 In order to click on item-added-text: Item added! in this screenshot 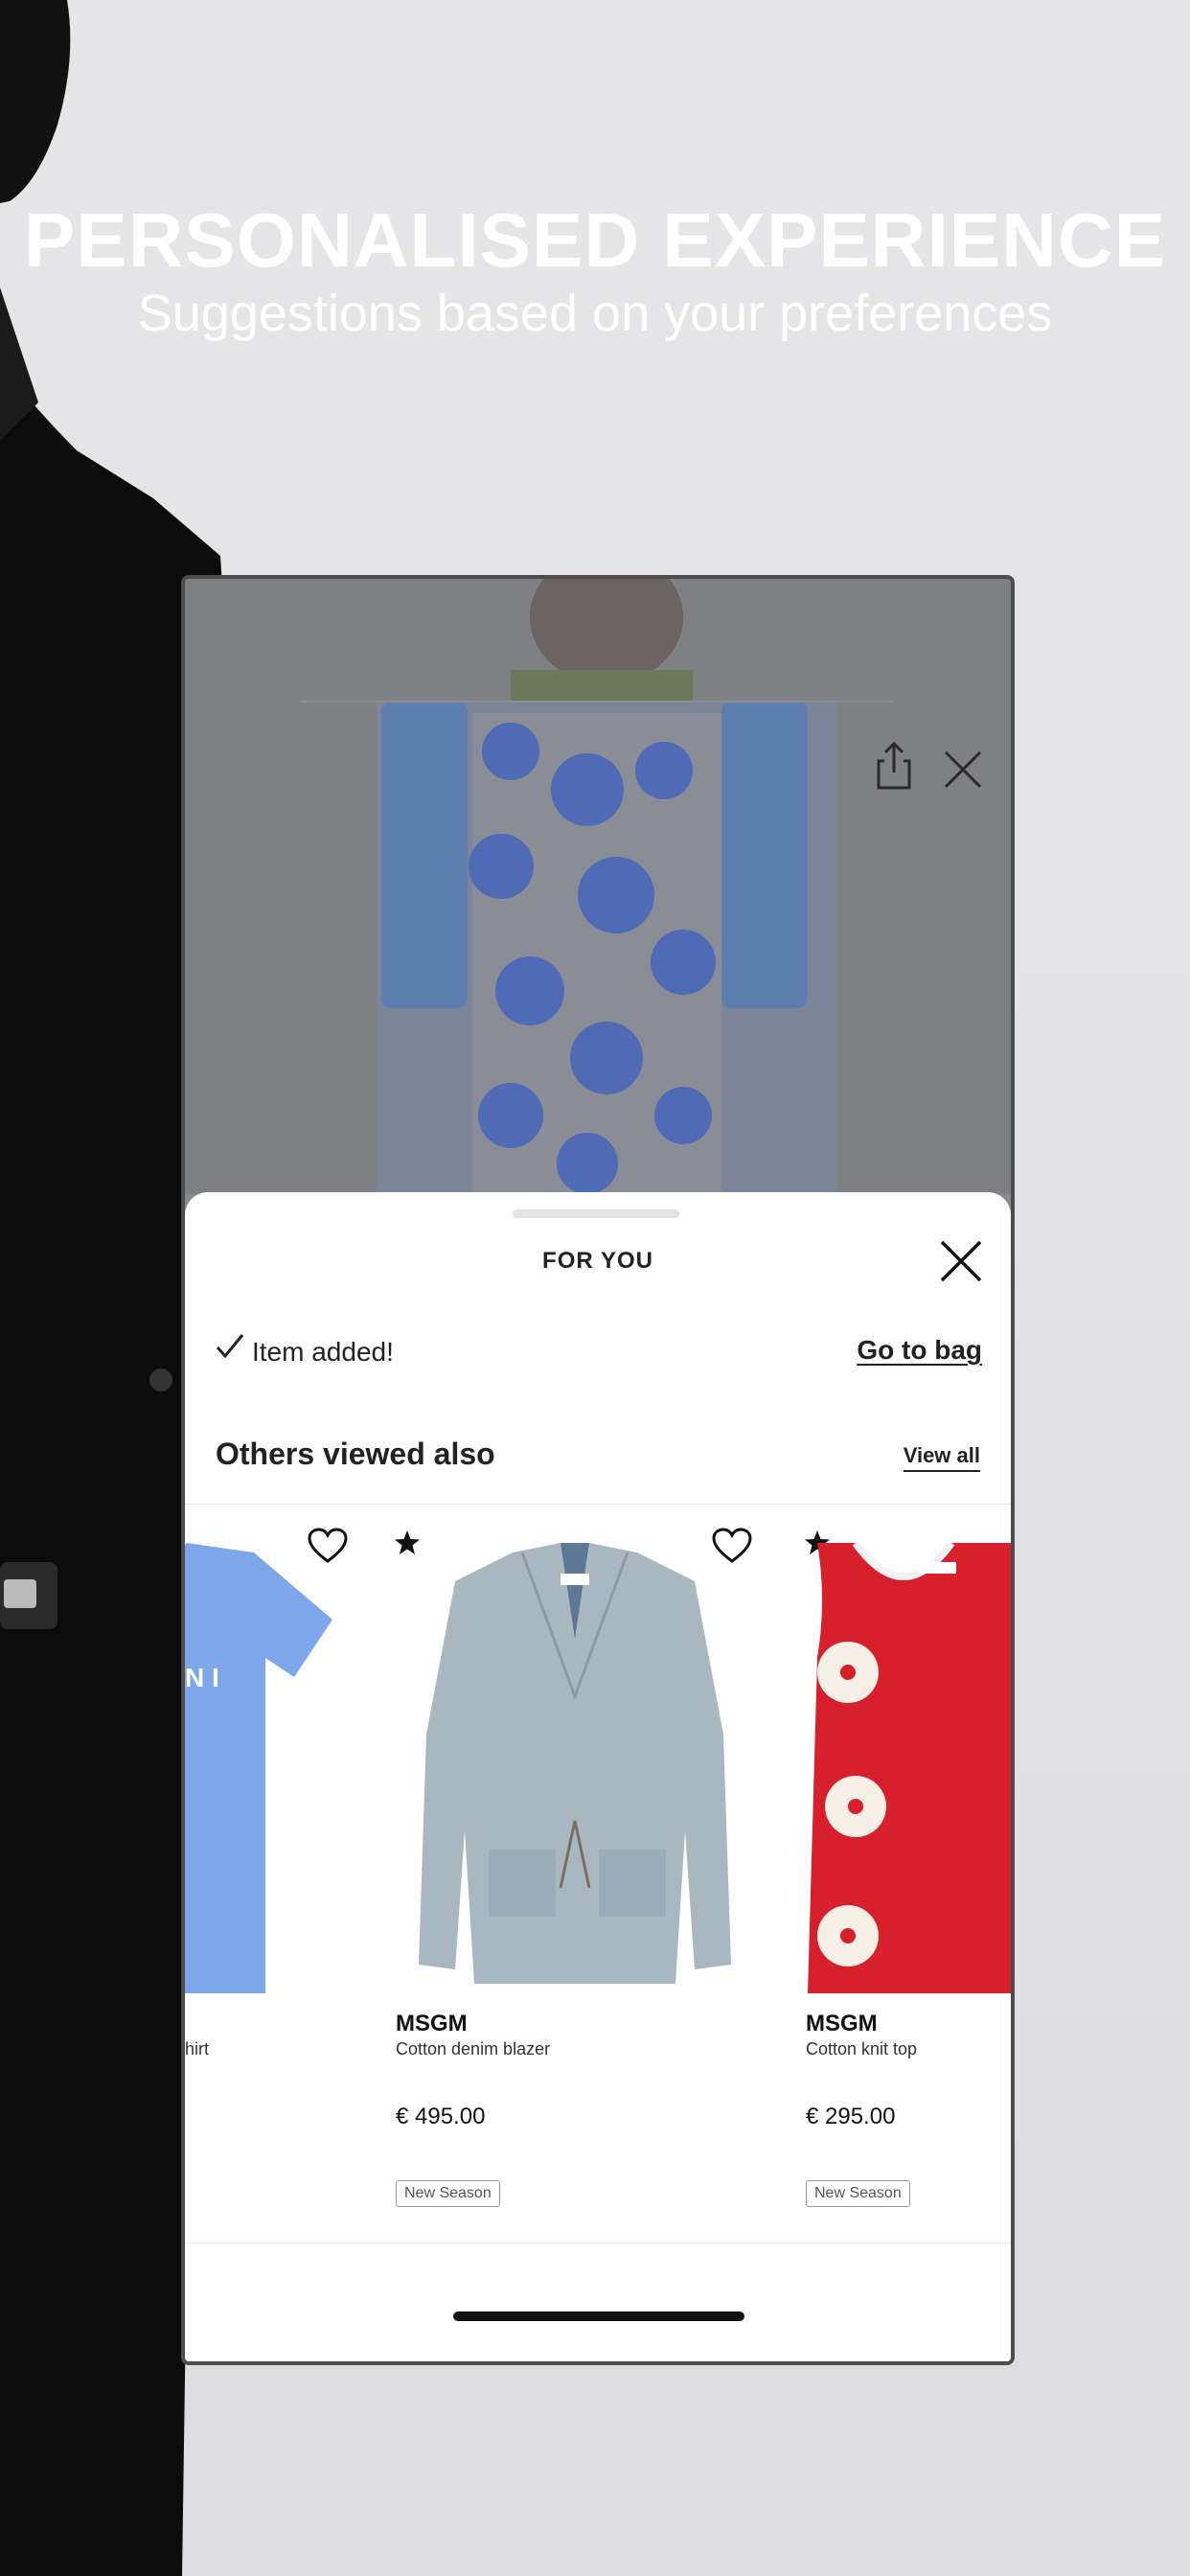, I will do `click(323, 1352)`.